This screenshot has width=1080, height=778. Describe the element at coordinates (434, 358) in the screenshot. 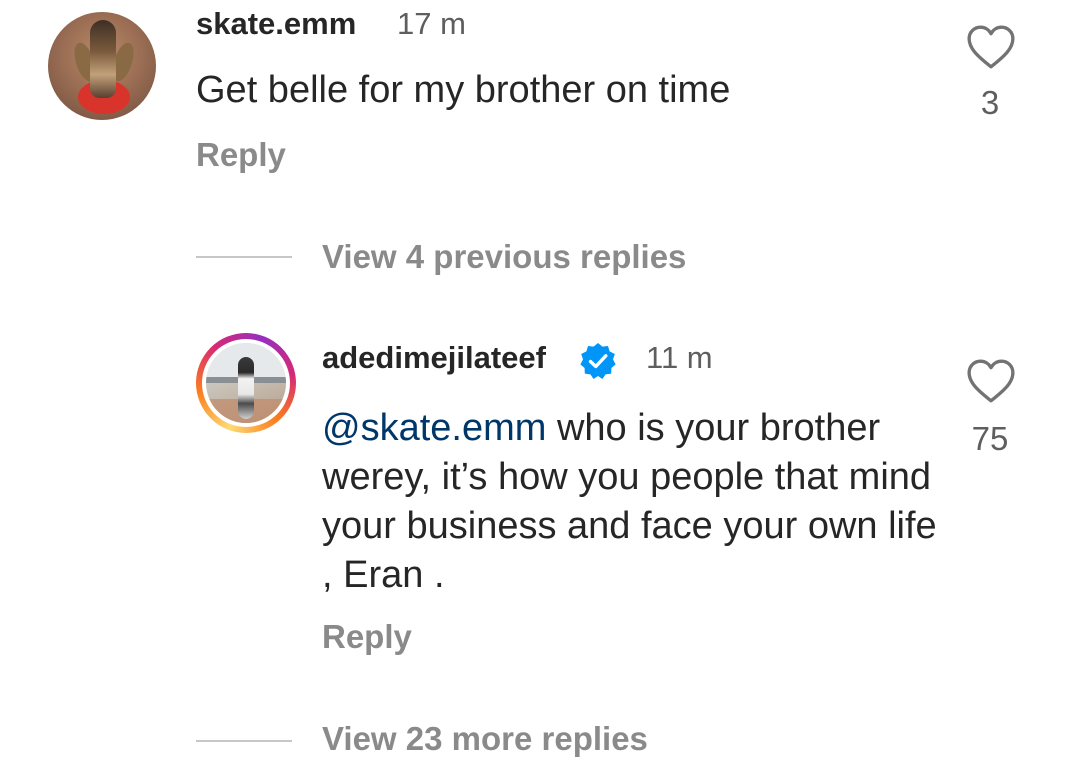

I see `comment-username: adedimejilateef` at that location.